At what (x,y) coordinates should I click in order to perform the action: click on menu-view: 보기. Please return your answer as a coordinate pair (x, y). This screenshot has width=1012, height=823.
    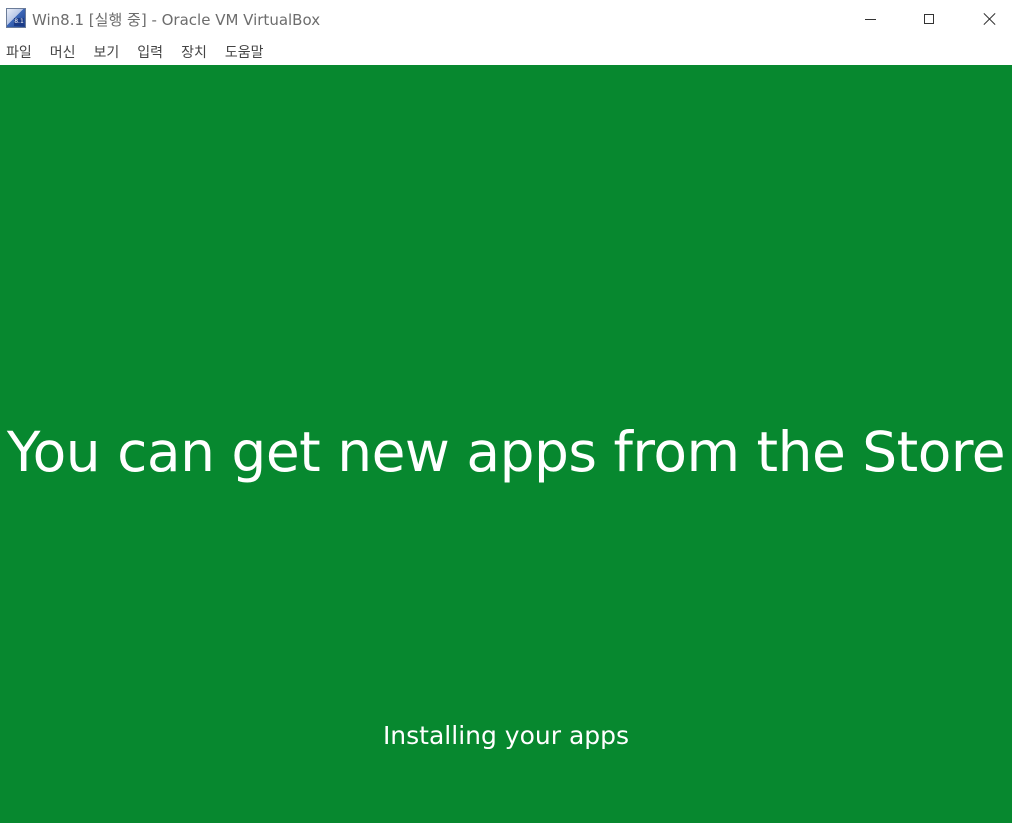
    Looking at the image, I should click on (108, 52).